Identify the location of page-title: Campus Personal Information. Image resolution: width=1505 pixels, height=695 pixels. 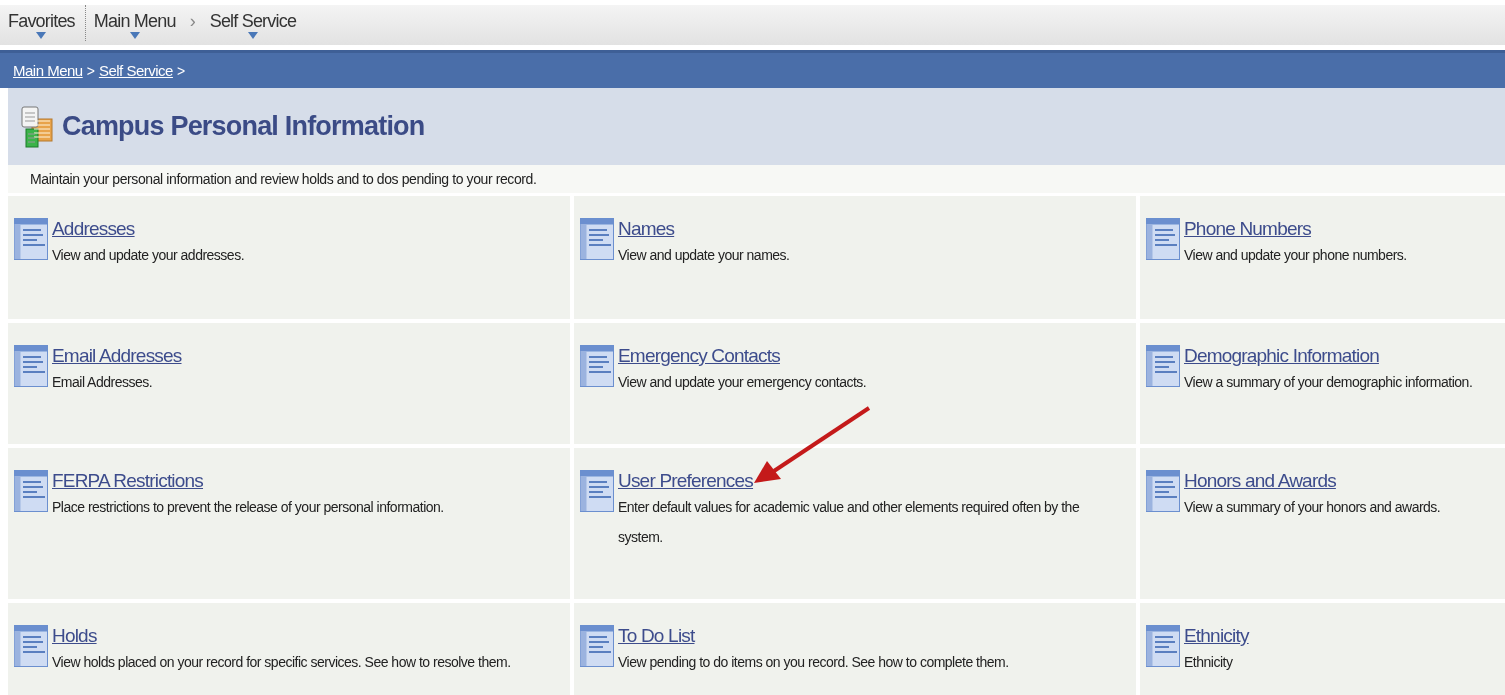
(243, 126).